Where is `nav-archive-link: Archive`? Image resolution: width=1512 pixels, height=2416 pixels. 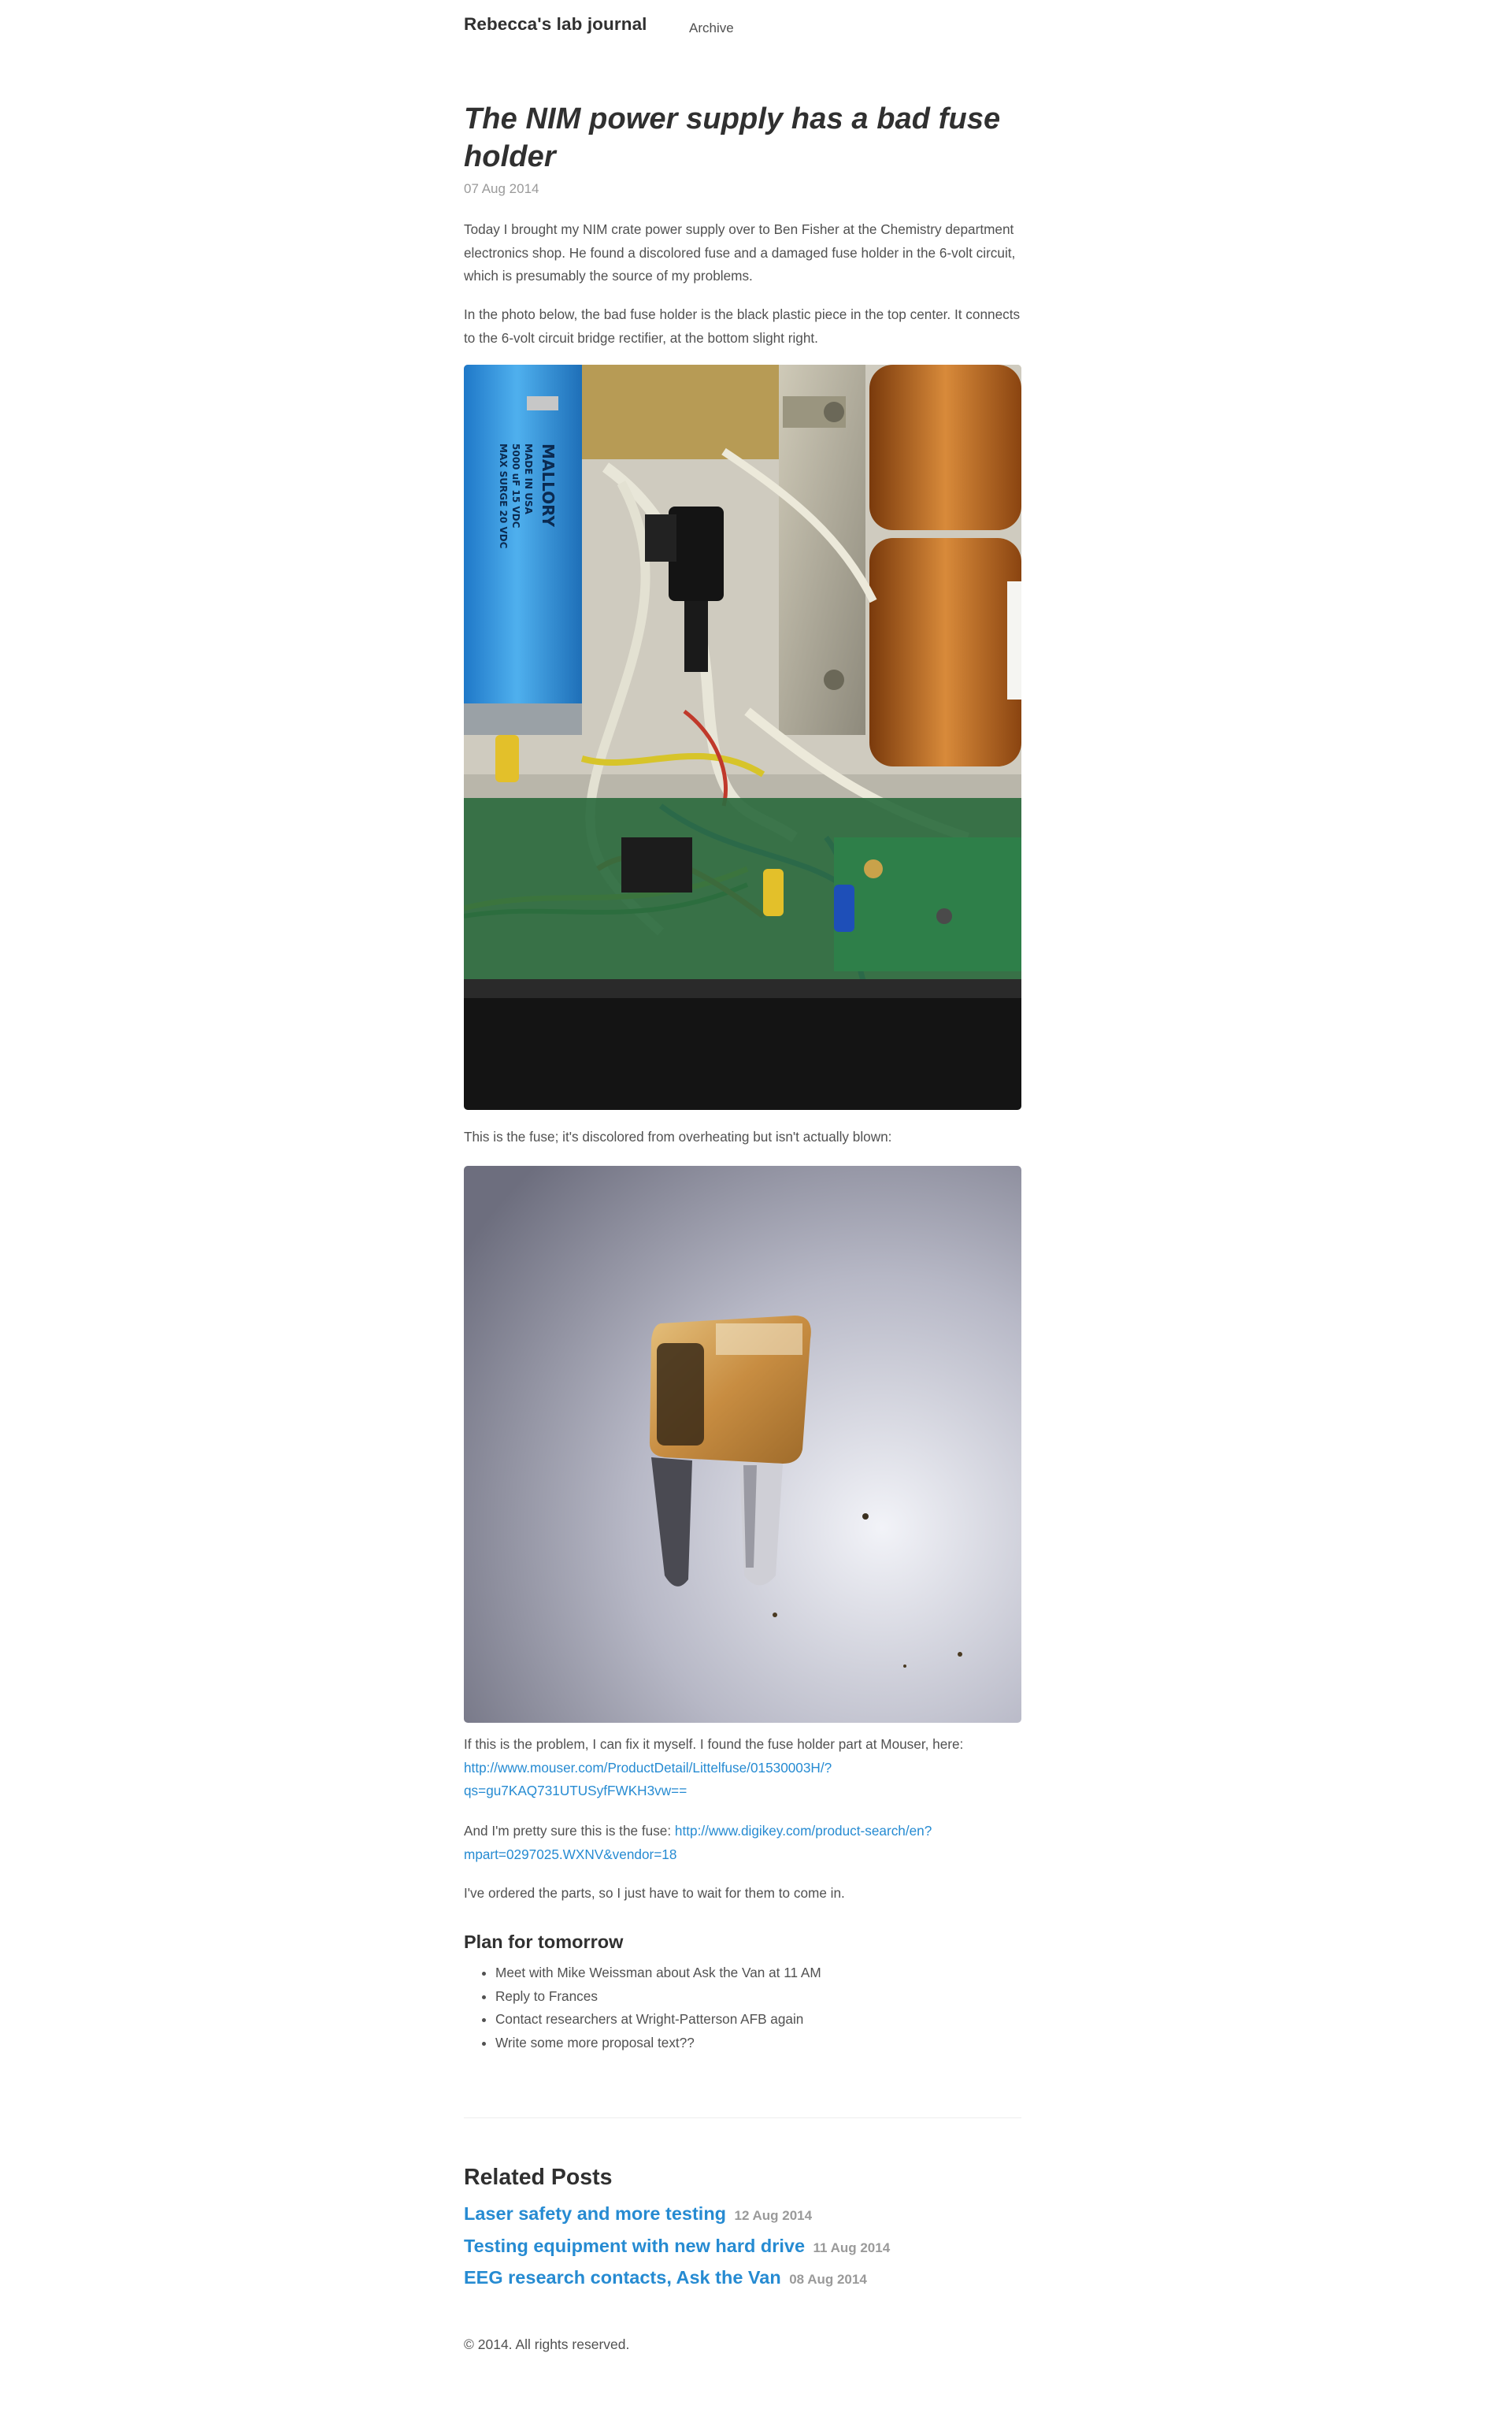
nav-archive-link: Archive is located at coordinates (711, 28).